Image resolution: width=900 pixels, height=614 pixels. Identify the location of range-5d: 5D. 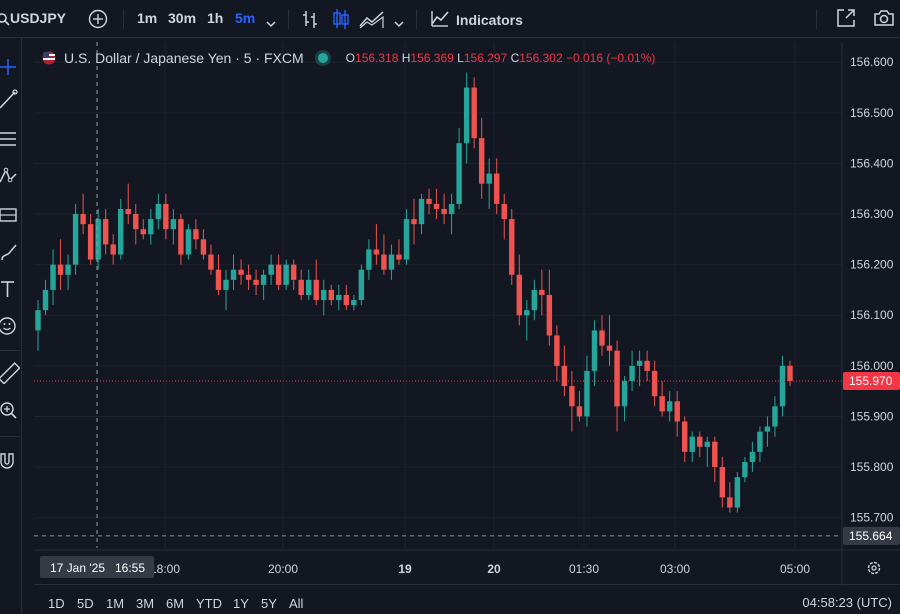
(85, 603).